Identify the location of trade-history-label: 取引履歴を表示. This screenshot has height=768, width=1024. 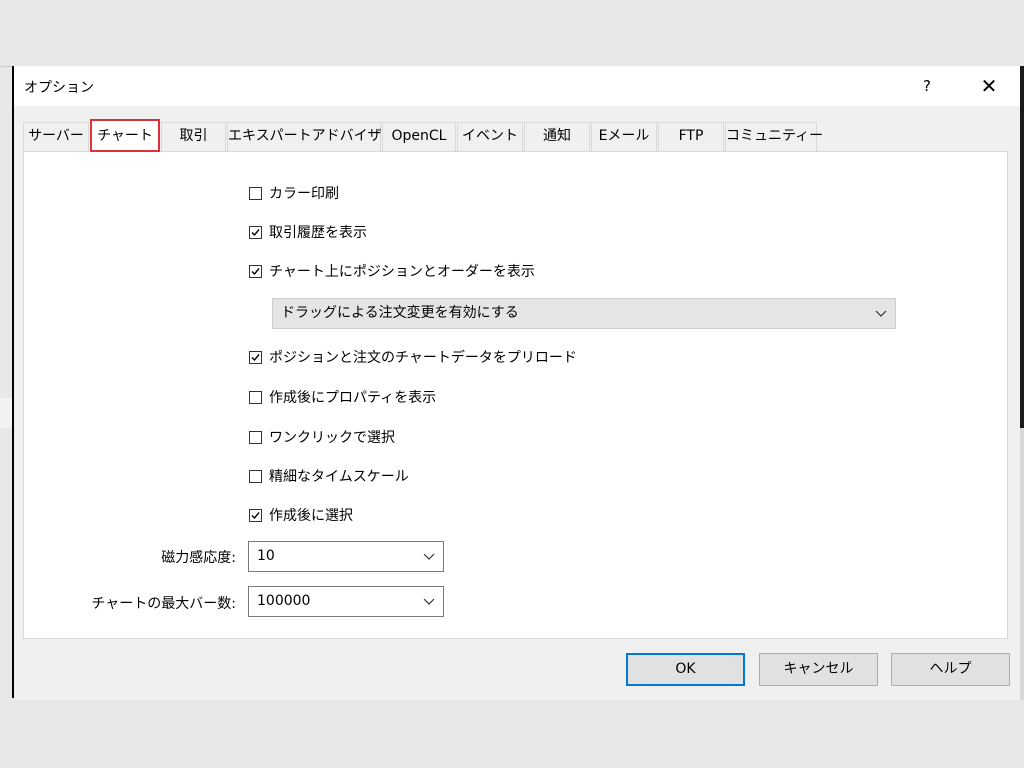
(318, 233).